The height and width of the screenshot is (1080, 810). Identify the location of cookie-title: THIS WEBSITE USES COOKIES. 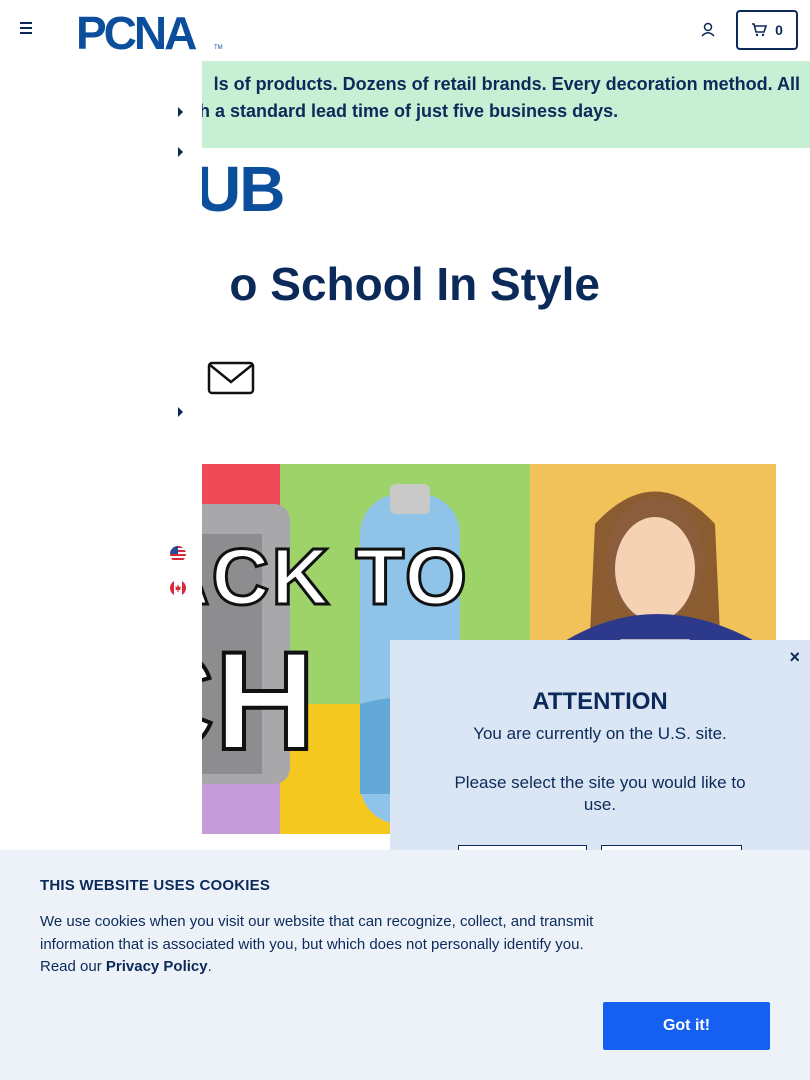
(155, 885).